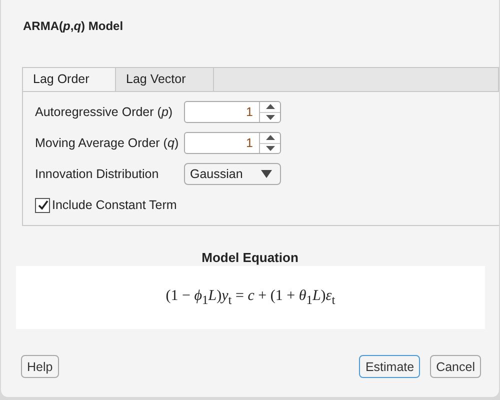 Image resolution: width=500 pixels, height=400 pixels. Describe the element at coordinates (232, 174) in the screenshot. I see `dropdown: Gaussian` at that location.